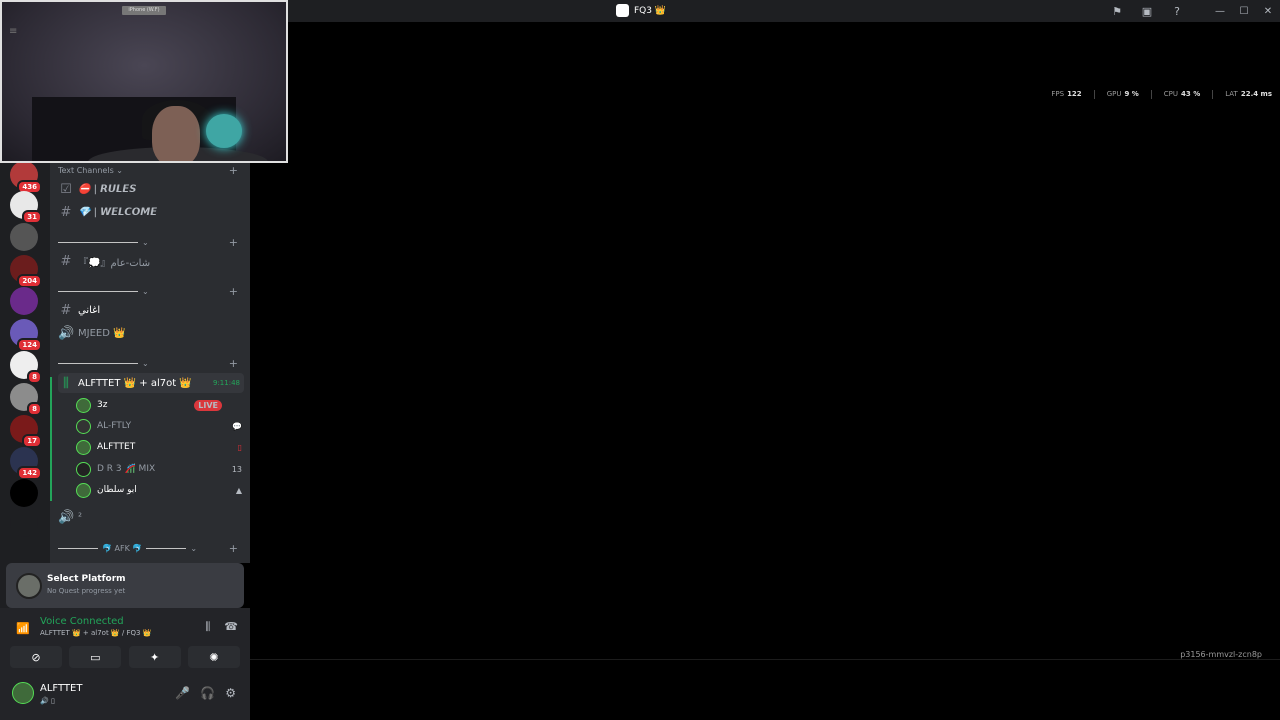 The width and height of the screenshot is (1280, 720). Describe the element at coordinates (51, 439) in the screenshot. I see `voice-connection-bar` at that location.